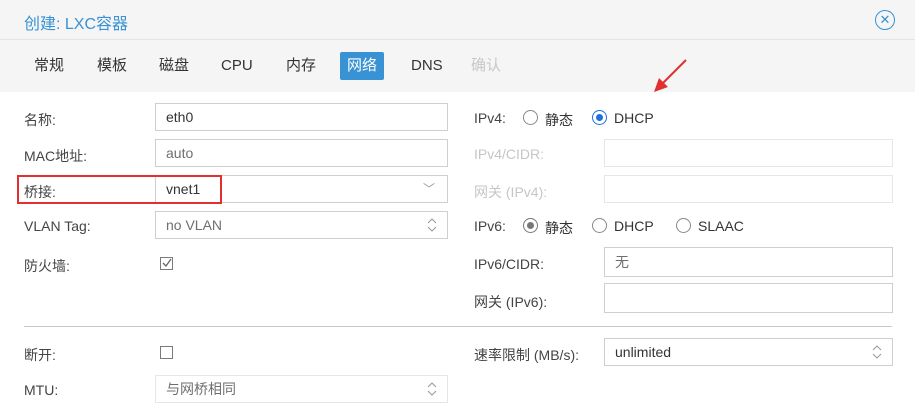  What do you see at coordinates (201, 389) in the screenshot?
I see `mtu-value: 与网桥相同` at bounding box center [201, 389].